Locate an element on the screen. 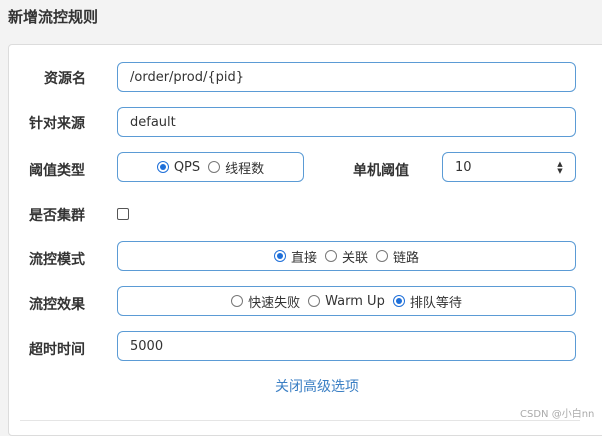 The width and height of the screenshot is (602, 436). flow-effect-fast-fail-option: 快速失败 is located at coordinates (265, 301).